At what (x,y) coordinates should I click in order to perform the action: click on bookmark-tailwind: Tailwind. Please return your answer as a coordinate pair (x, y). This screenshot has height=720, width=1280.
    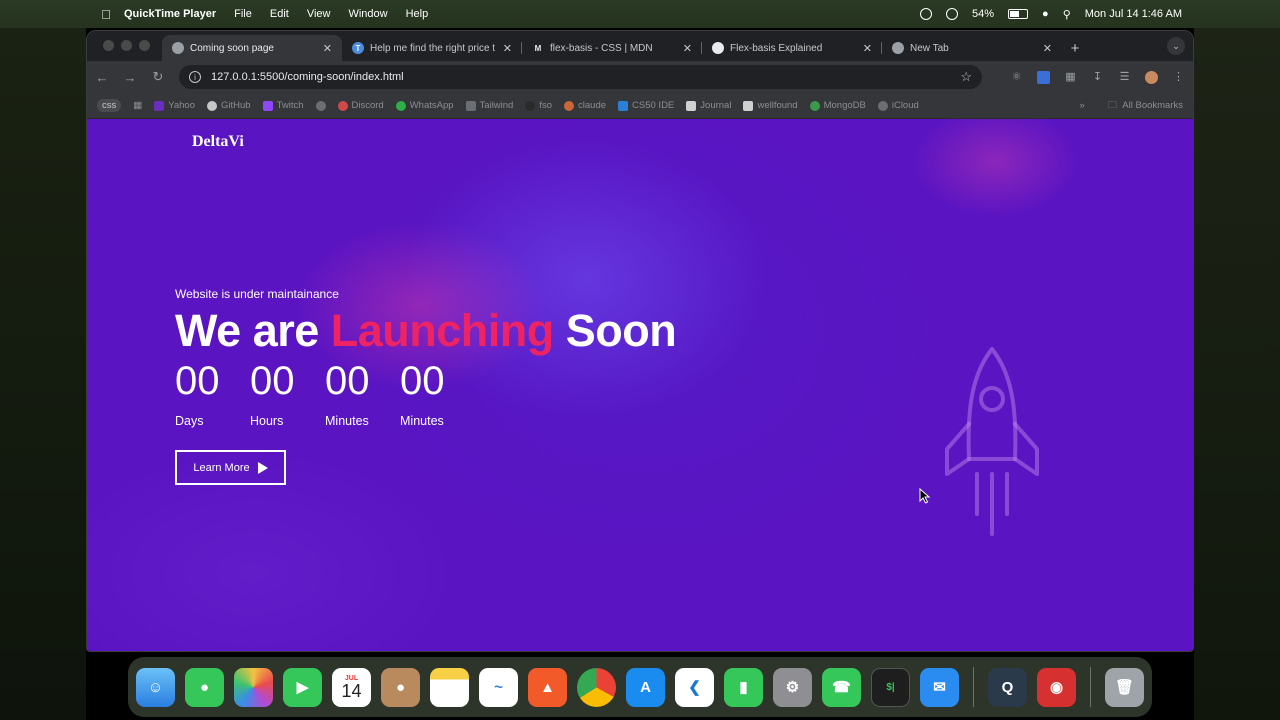
    Looking at the image, I should click on (489, 105).